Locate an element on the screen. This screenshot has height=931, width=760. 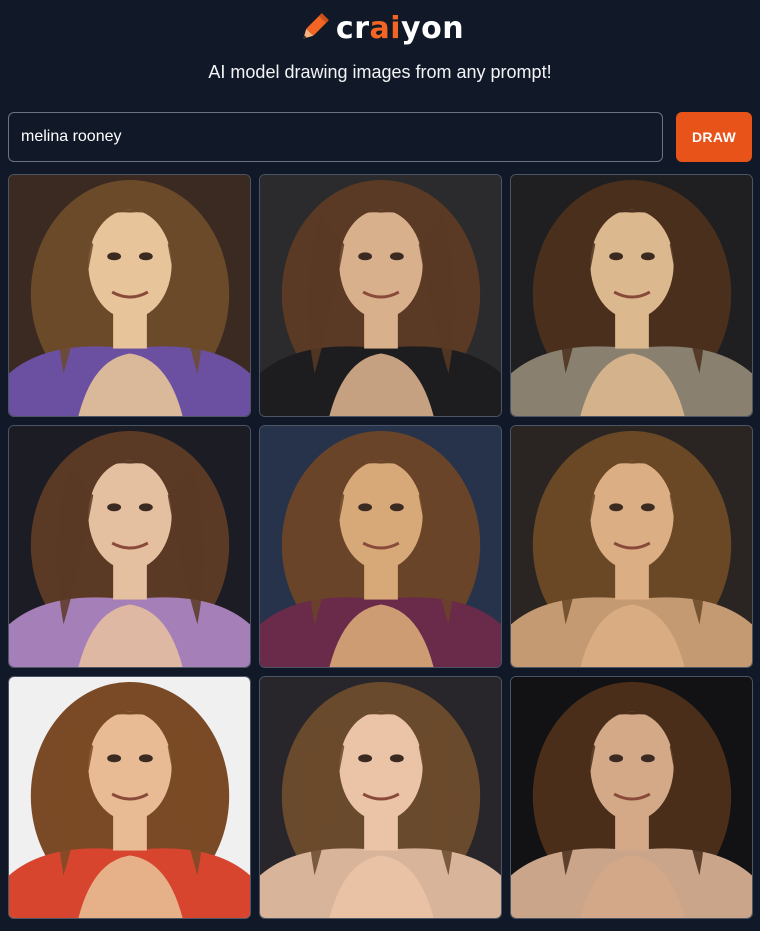
brand-suffix: yon is located at coordinates (433, 28).